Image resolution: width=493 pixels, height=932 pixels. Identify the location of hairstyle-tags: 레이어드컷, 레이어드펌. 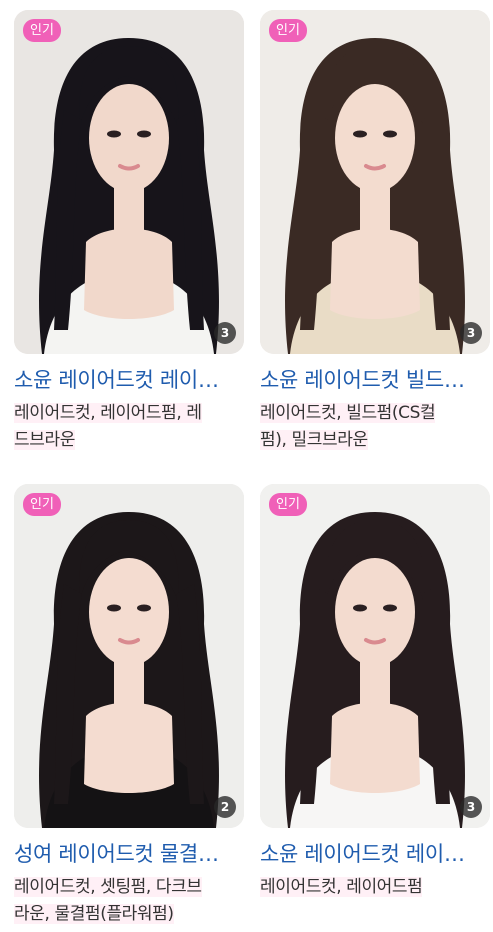
(373, 887).